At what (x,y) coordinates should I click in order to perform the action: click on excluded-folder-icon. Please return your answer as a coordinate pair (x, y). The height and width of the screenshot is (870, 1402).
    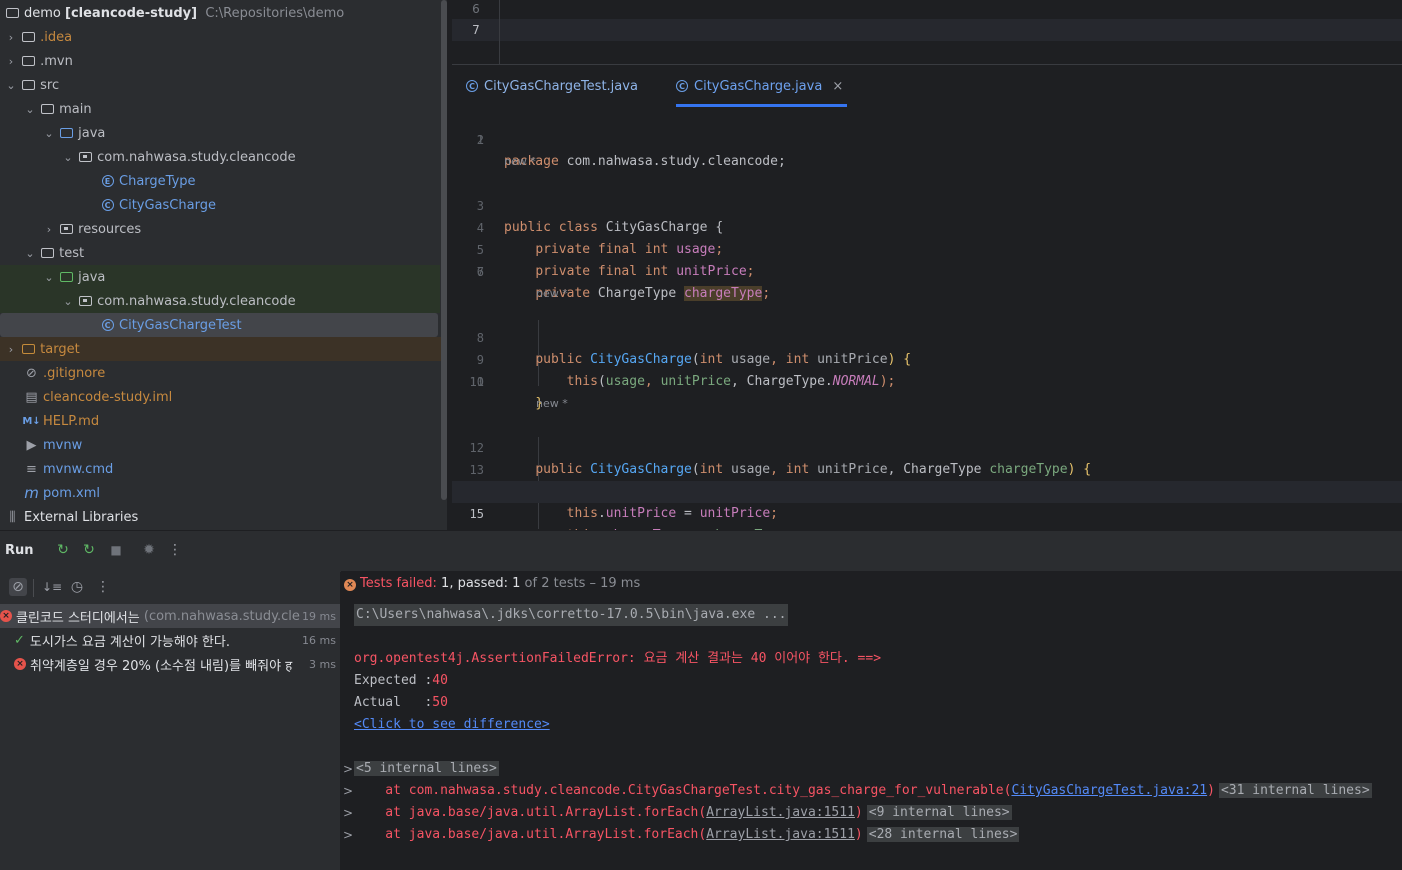
    Looking at the image, I should click on (28, 349).